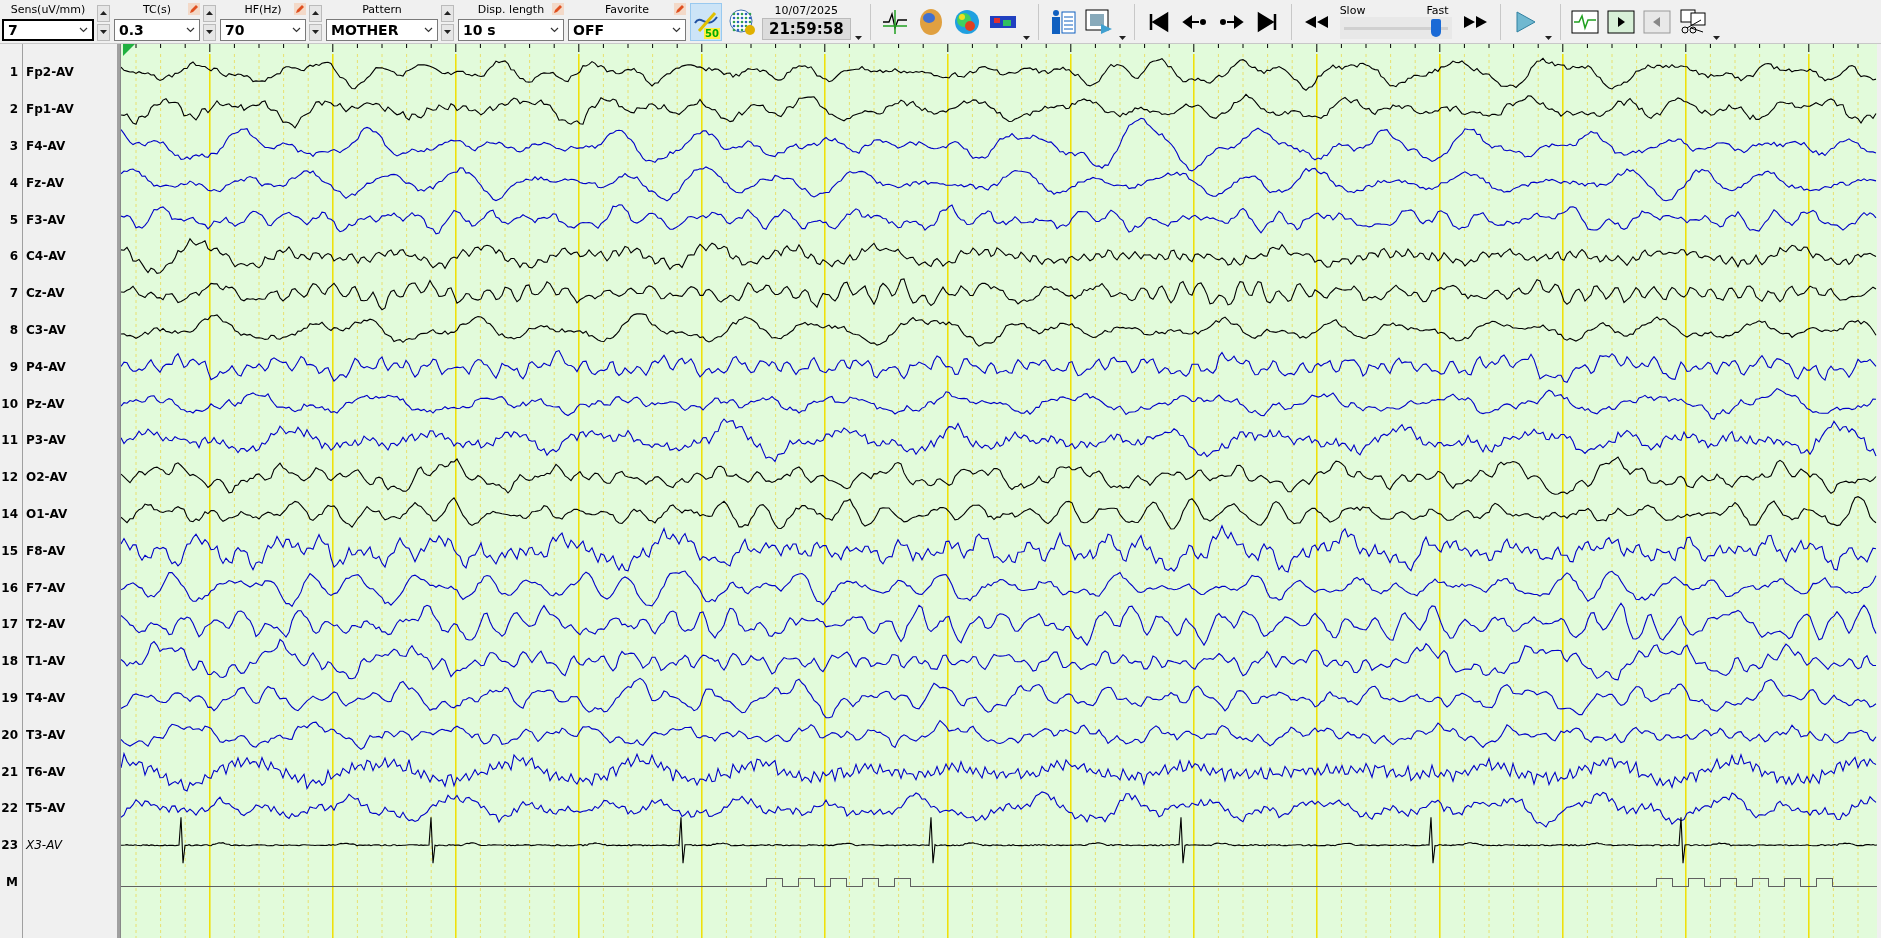  What do you see at coordinates (627, 9) in the screenshot?
I see `control-label: Favorite` at bounding box center [627, 9].